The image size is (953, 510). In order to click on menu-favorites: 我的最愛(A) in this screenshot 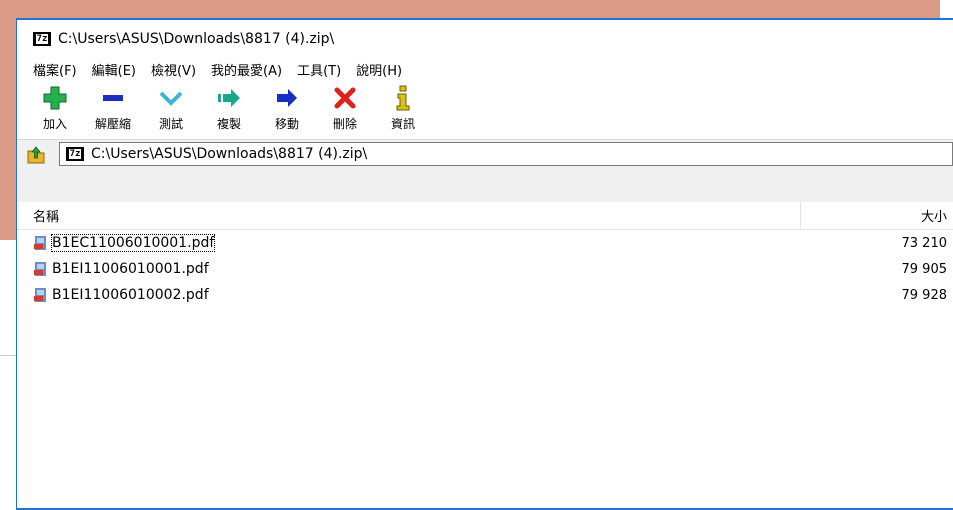, I will do `click(246, 69)`.